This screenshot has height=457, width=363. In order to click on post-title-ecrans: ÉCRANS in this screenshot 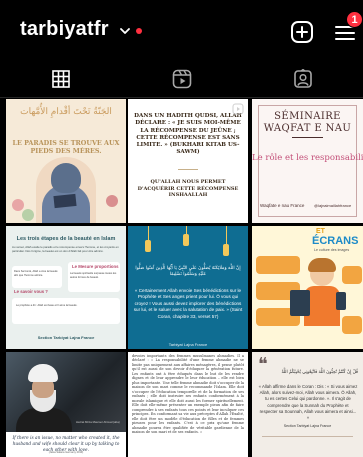, I will do `click(335, 241)`.